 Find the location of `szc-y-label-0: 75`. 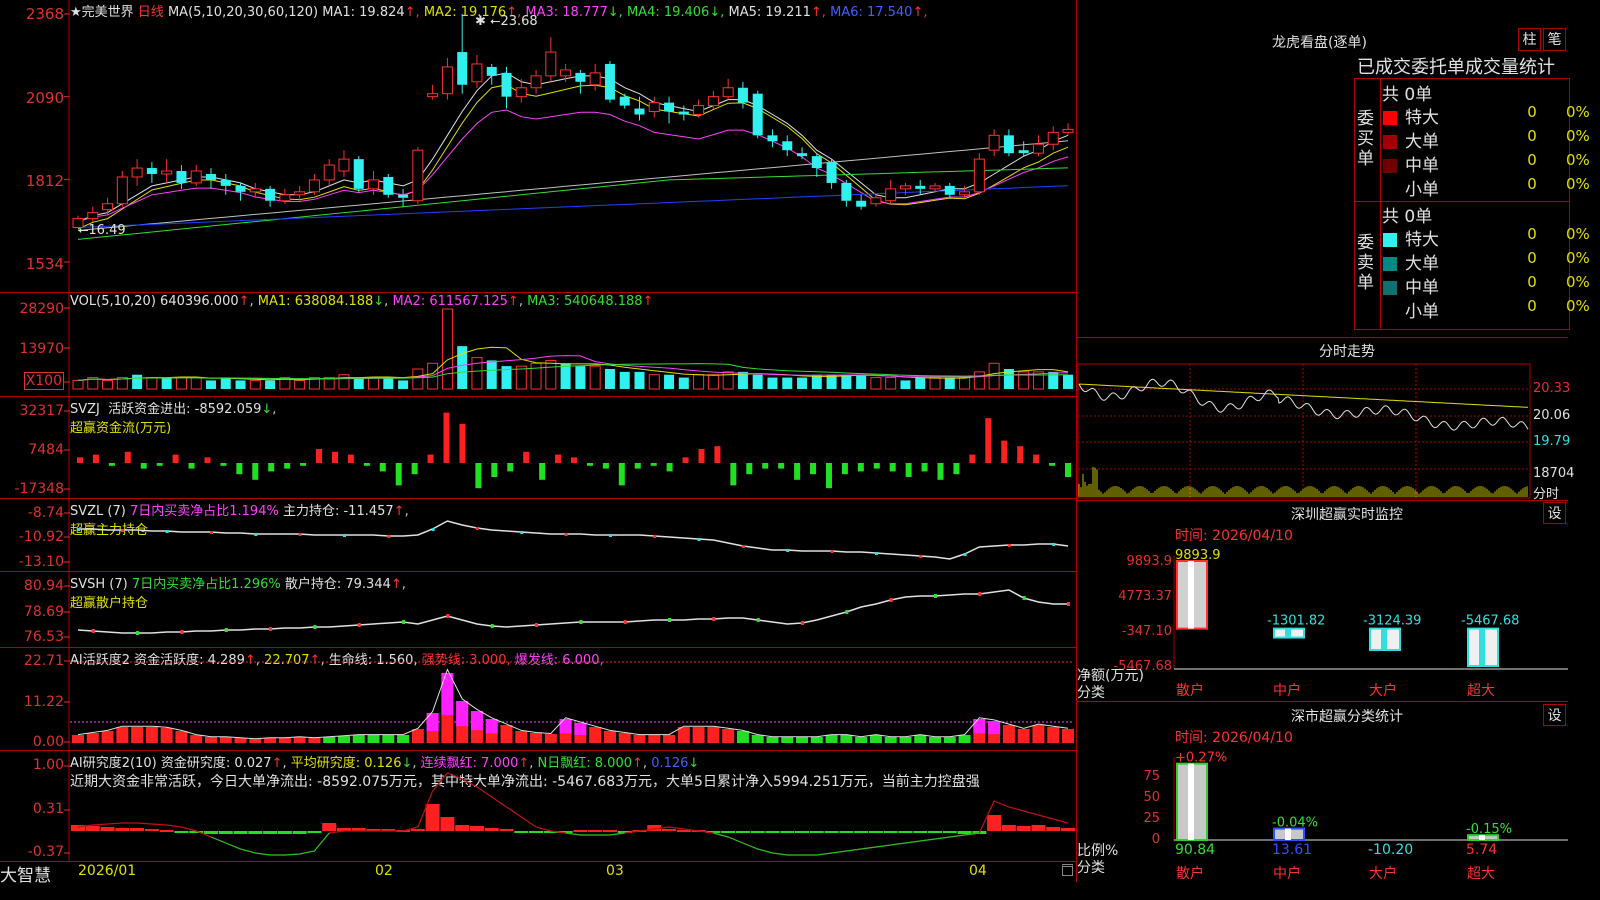

szc-y-label-0: 75 is located at coordinates (1151, 776).